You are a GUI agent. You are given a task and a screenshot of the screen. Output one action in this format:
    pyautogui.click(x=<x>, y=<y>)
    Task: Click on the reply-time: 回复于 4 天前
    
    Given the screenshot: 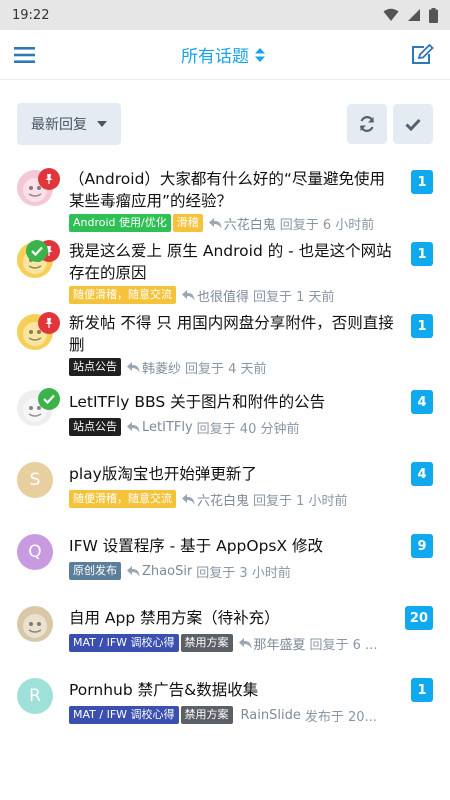 What is the action you would take?
    pyautogui.click(x=226, y=369)
    